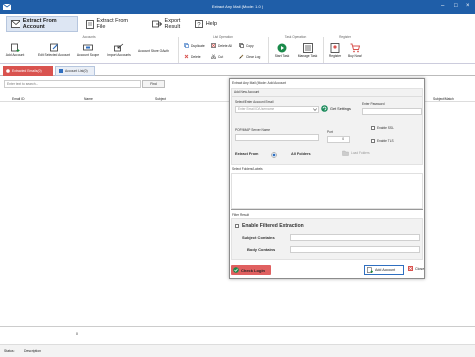  What do you see at coordinates (410, 268) in the screenshot?
I see `close-icon` at bounding box center [410, 268].